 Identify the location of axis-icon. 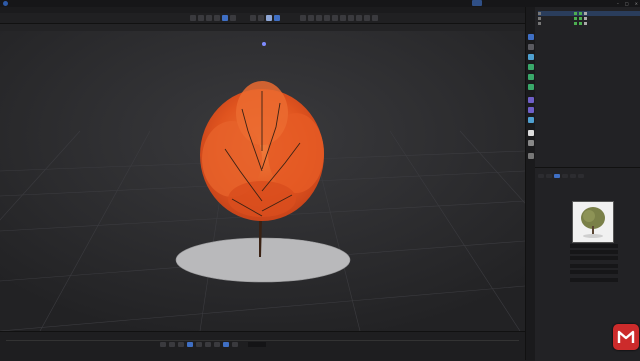
(531, 120).